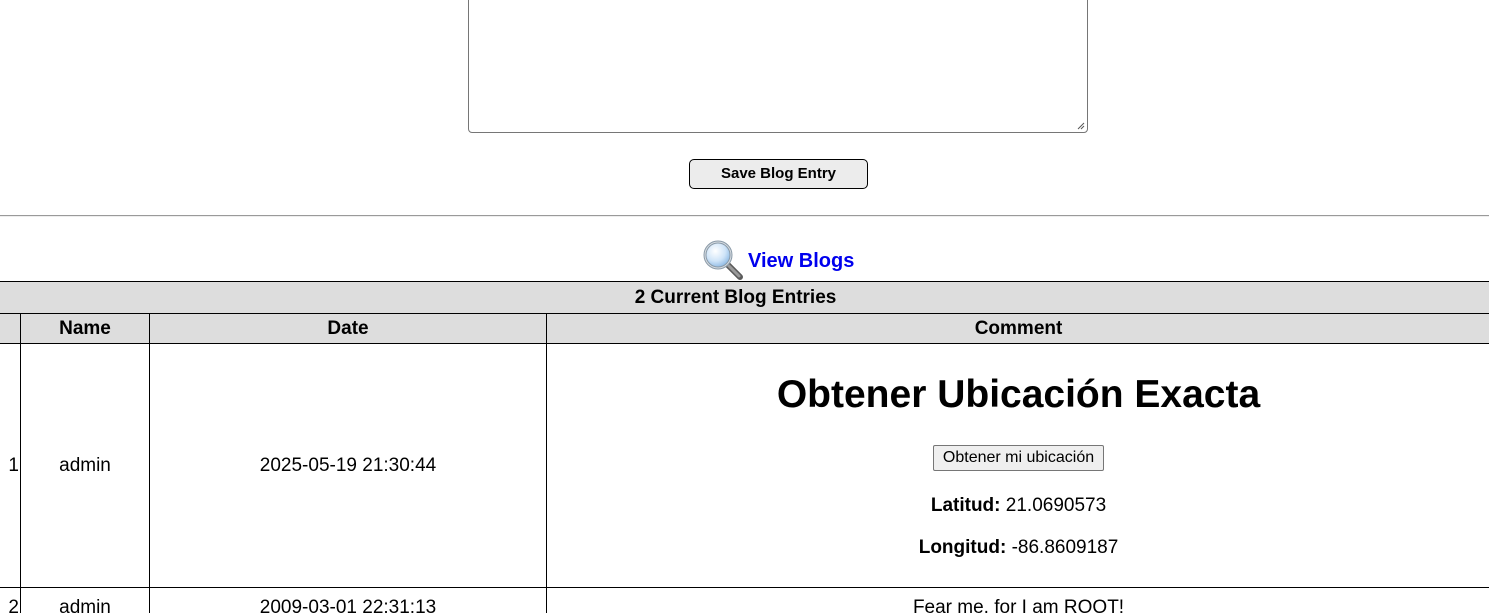 The width and height of the screenshot is (1489, 613). Describe the element at coordinates (744, 216) in the screenshot. I see `divider` at that location.